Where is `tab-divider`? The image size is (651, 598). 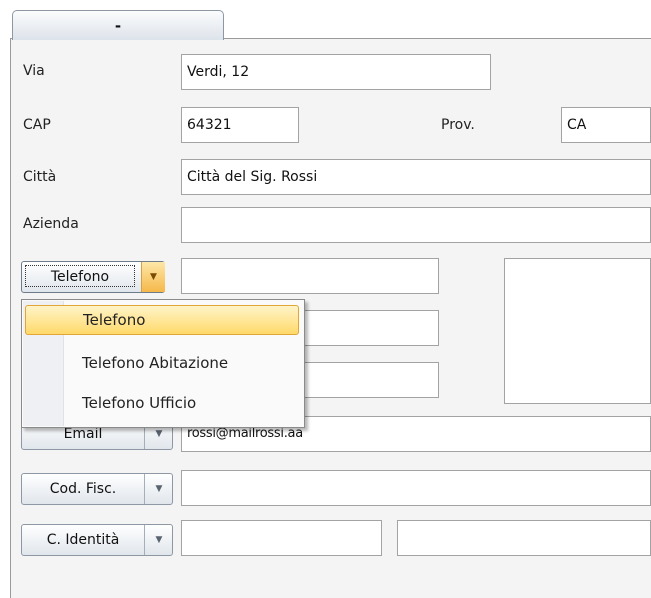 tab-divider is located at coordinates (437, 38).